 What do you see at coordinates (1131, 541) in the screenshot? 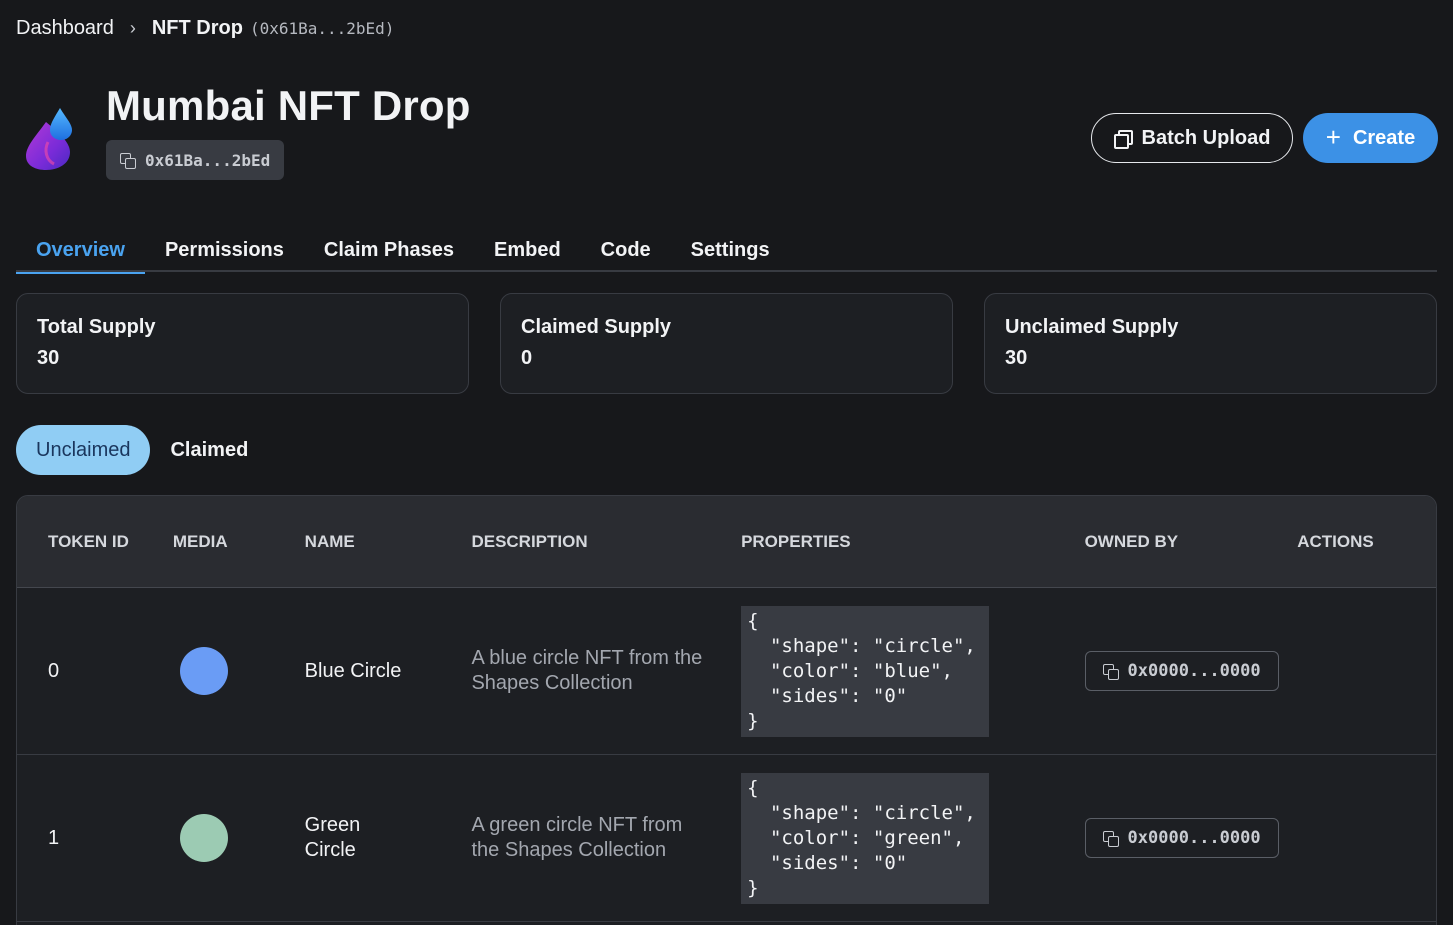
I see `header-owned-by: OWNED BY` at bounding box center [1131, 541].